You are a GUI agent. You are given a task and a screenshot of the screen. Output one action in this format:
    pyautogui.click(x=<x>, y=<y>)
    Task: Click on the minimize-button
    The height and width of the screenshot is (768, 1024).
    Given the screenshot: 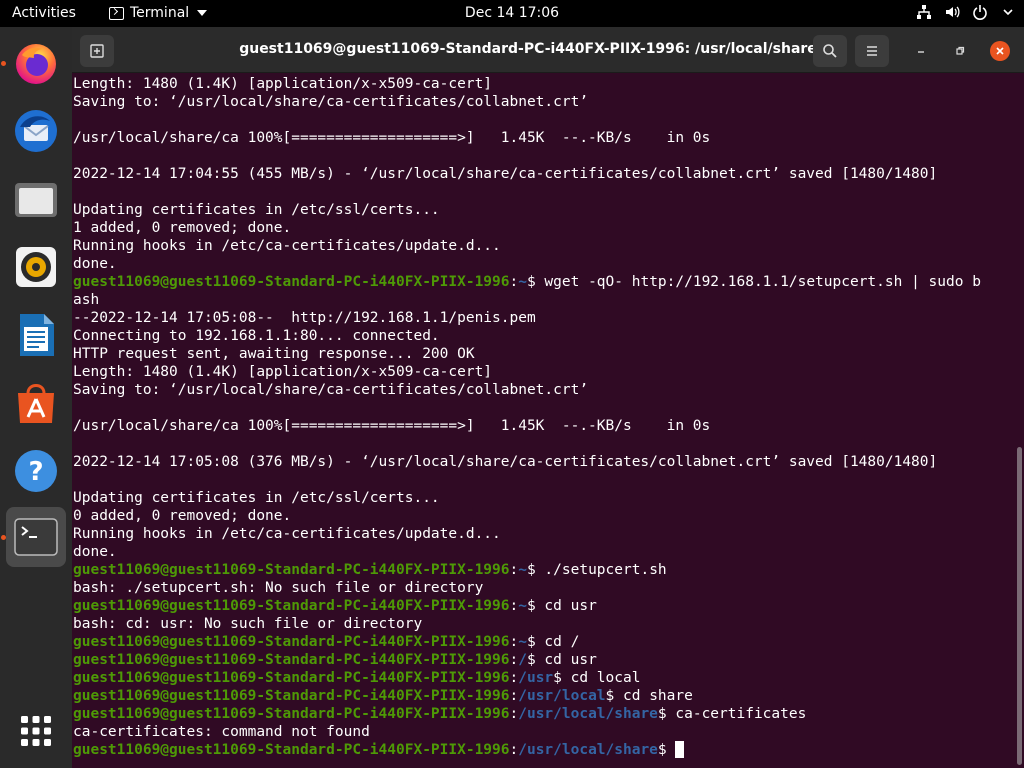 What is the action you would take?
    pyautogui.click(x=921, y=51)
    